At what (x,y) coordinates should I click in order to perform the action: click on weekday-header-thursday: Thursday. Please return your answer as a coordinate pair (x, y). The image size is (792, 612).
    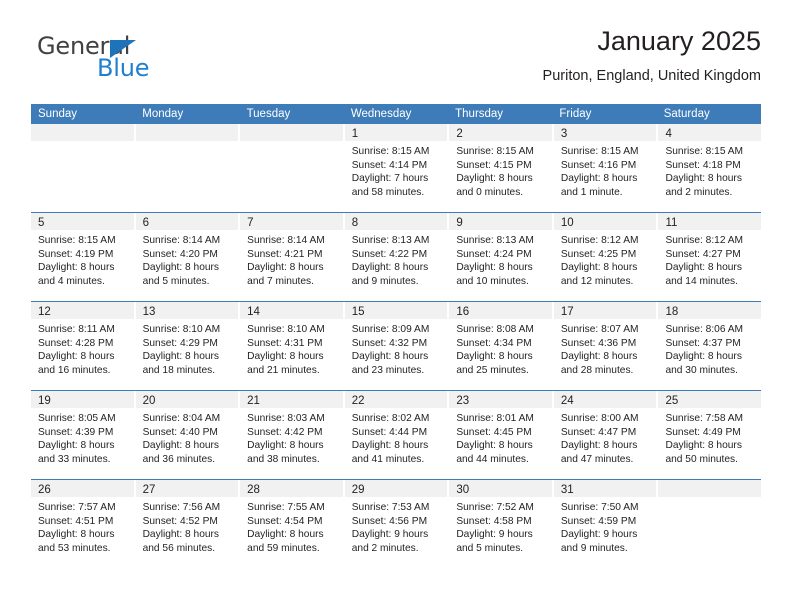
    Looking at the image, I should click on (479, 114).